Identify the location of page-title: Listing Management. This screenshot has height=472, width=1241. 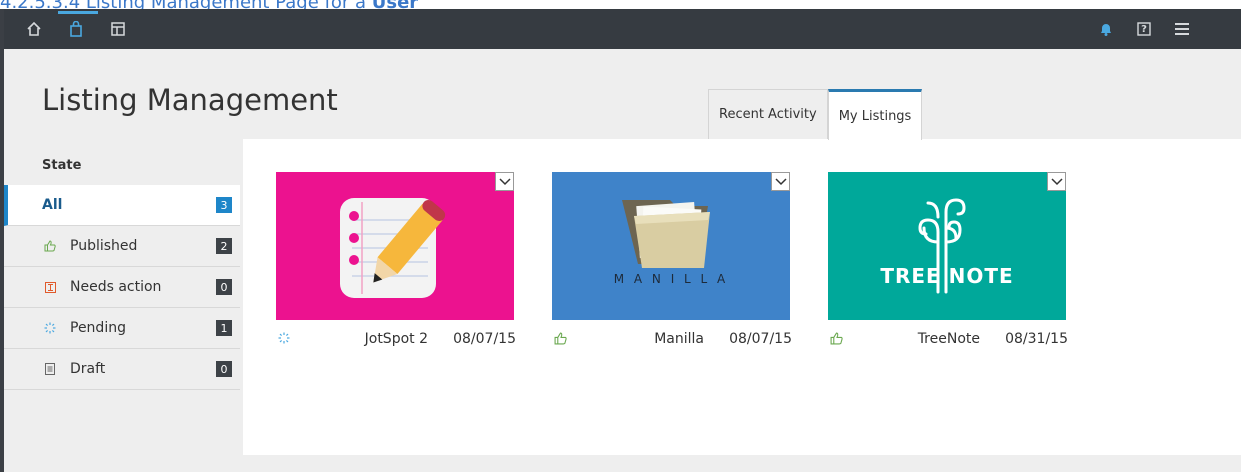
(190, 100).